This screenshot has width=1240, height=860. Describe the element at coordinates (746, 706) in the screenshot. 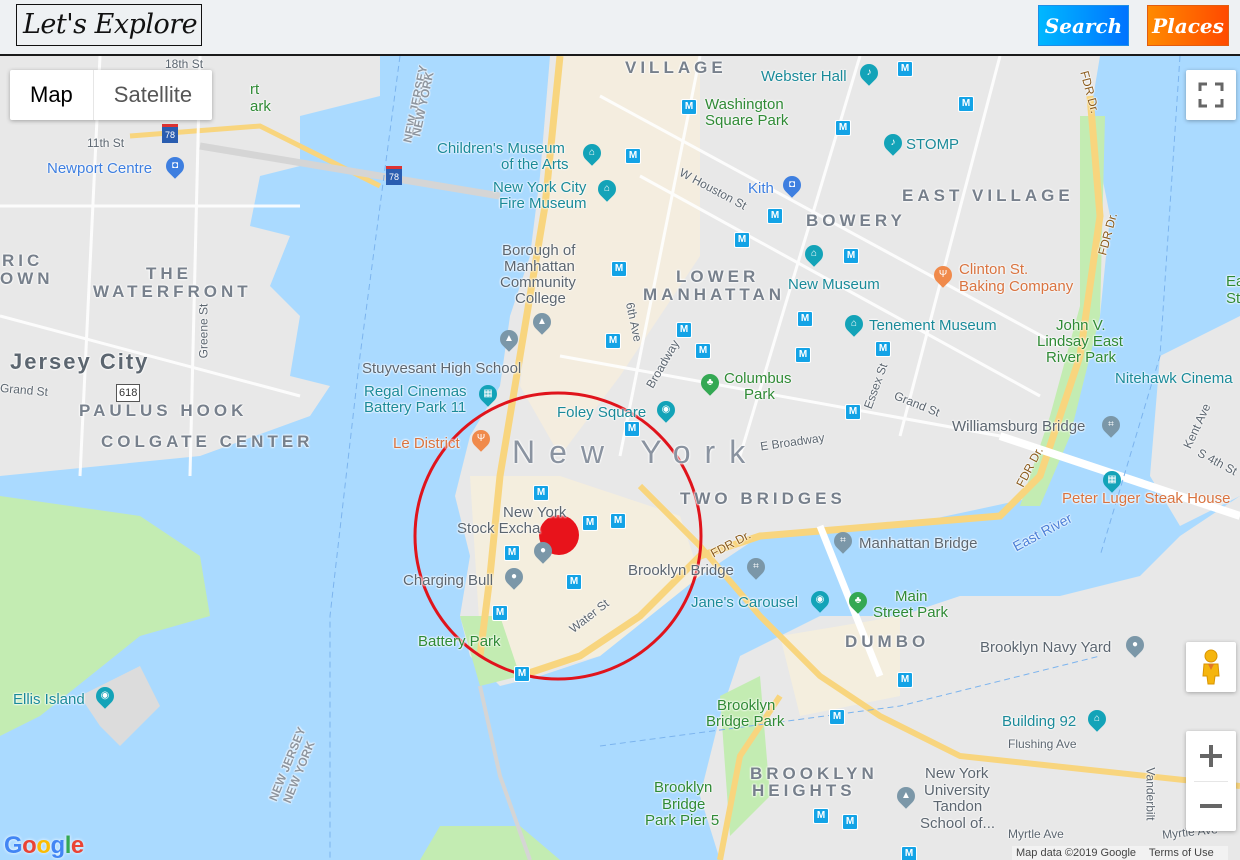

I see `label-bbp-1: Brooklyn` at that location.